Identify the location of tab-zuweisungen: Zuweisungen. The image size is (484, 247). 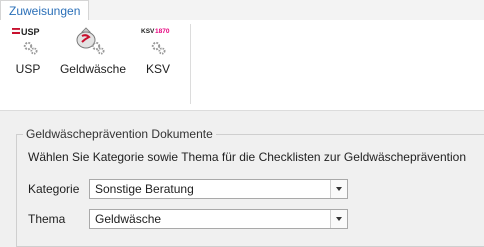
(45, 10).